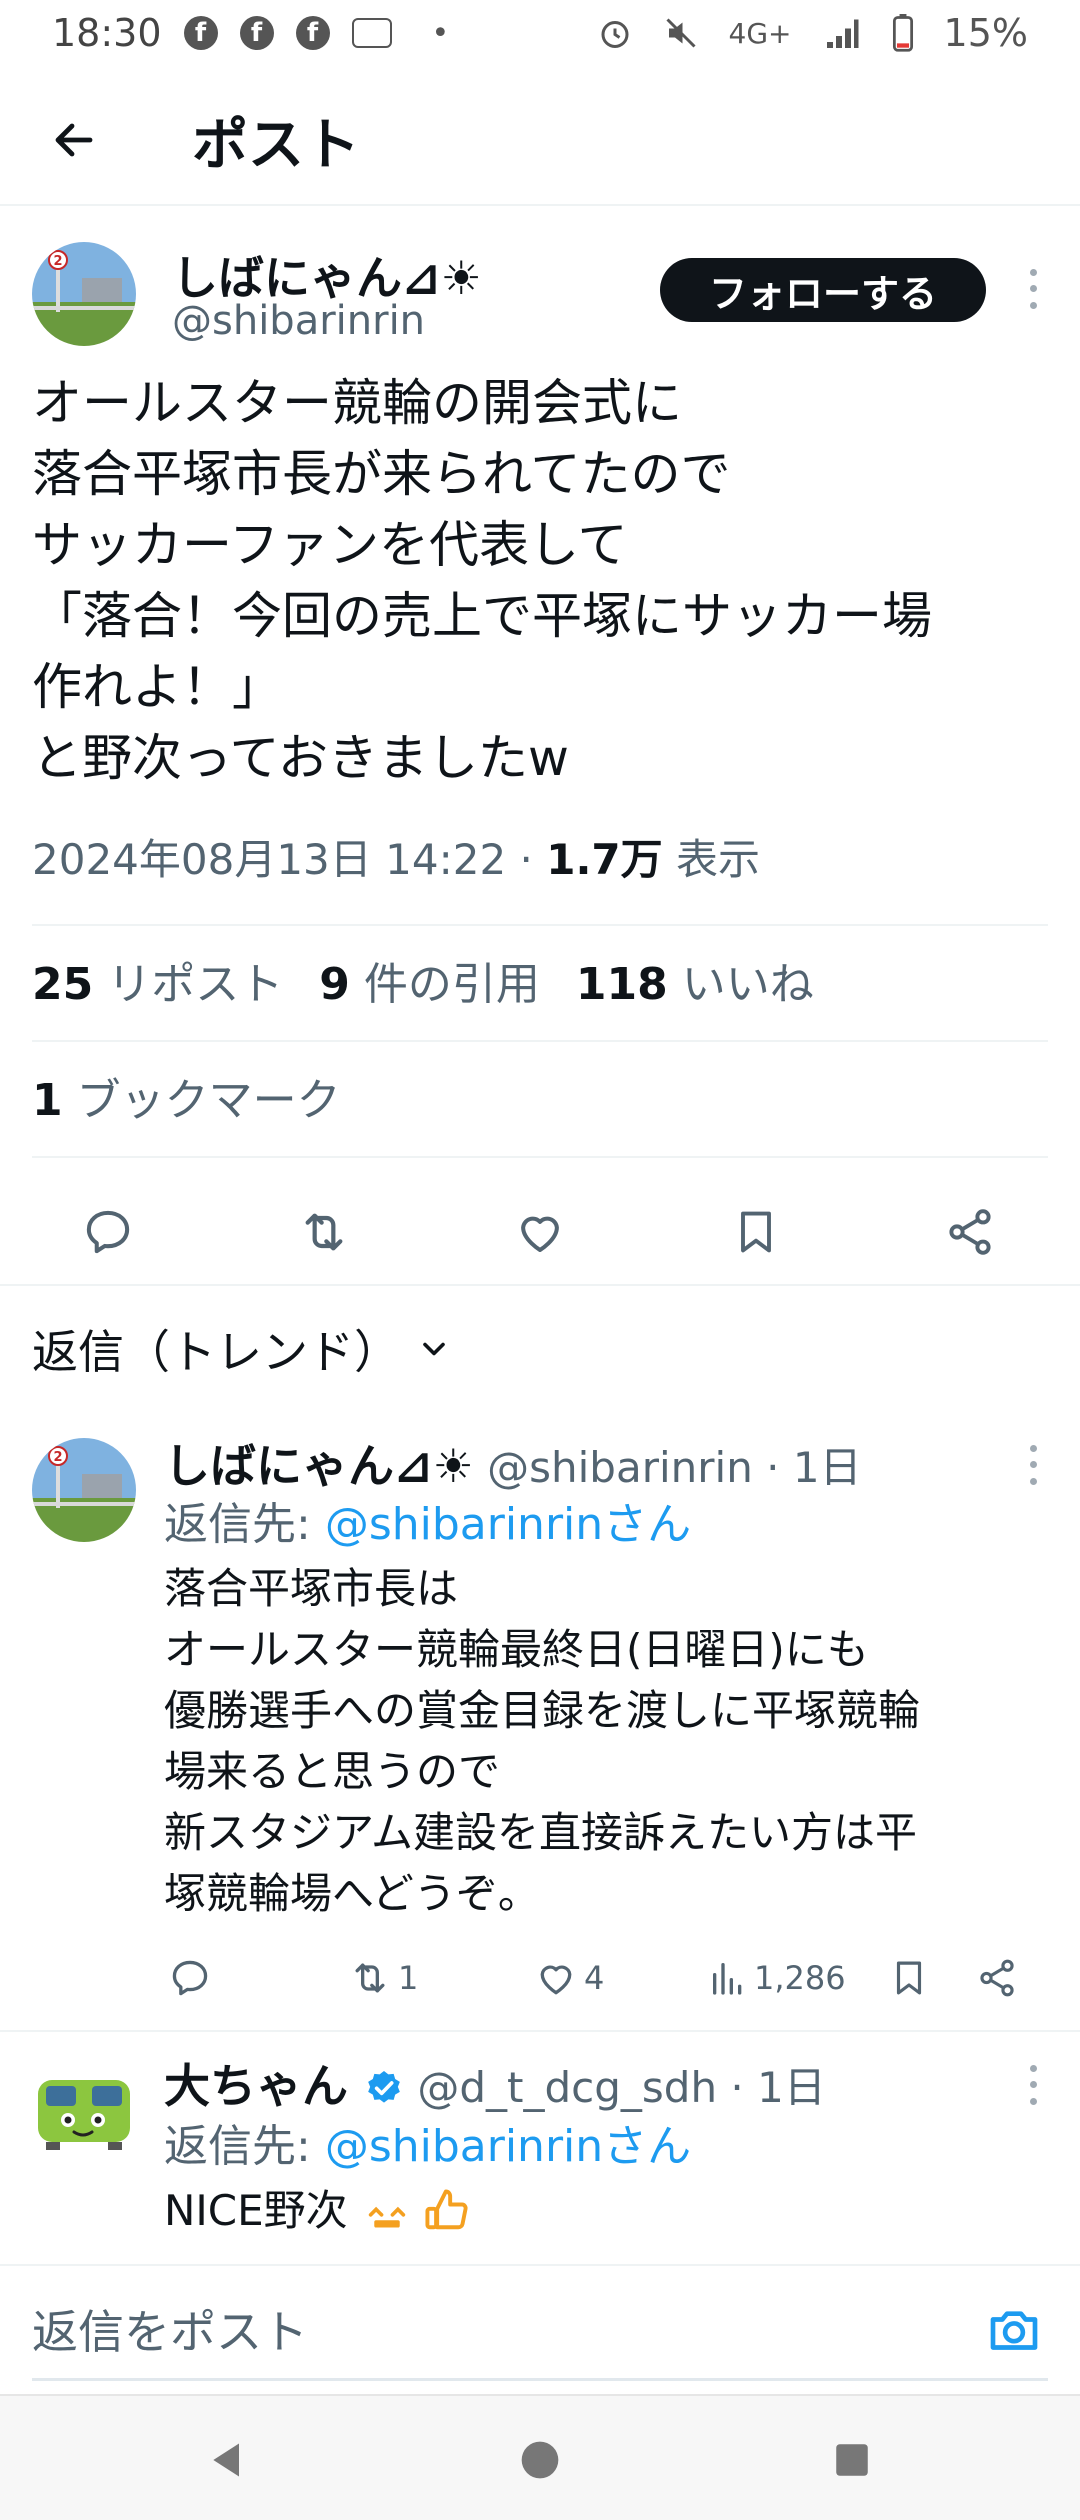 This screenshot has height=2520, width=1080. Describe the element at coordinates (594, 1978) in the screenshot. I see `like-count: 4` at that location.